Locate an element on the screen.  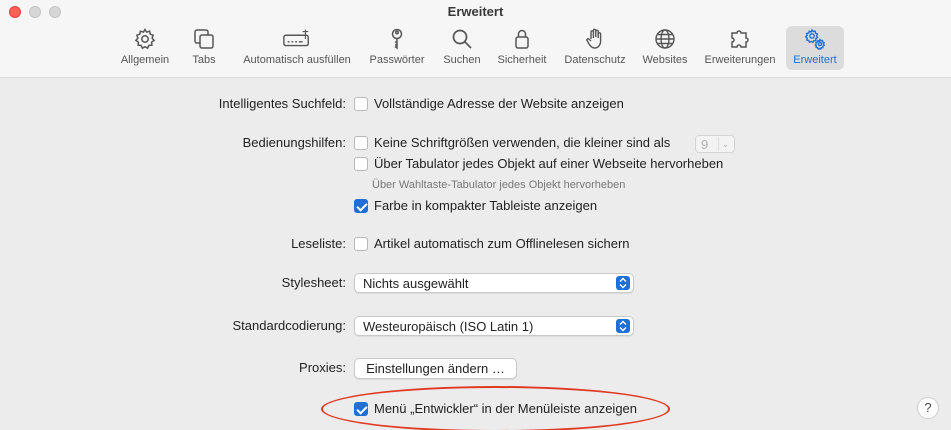
tab-label: Allgemein is located at coordinates (145, 60).